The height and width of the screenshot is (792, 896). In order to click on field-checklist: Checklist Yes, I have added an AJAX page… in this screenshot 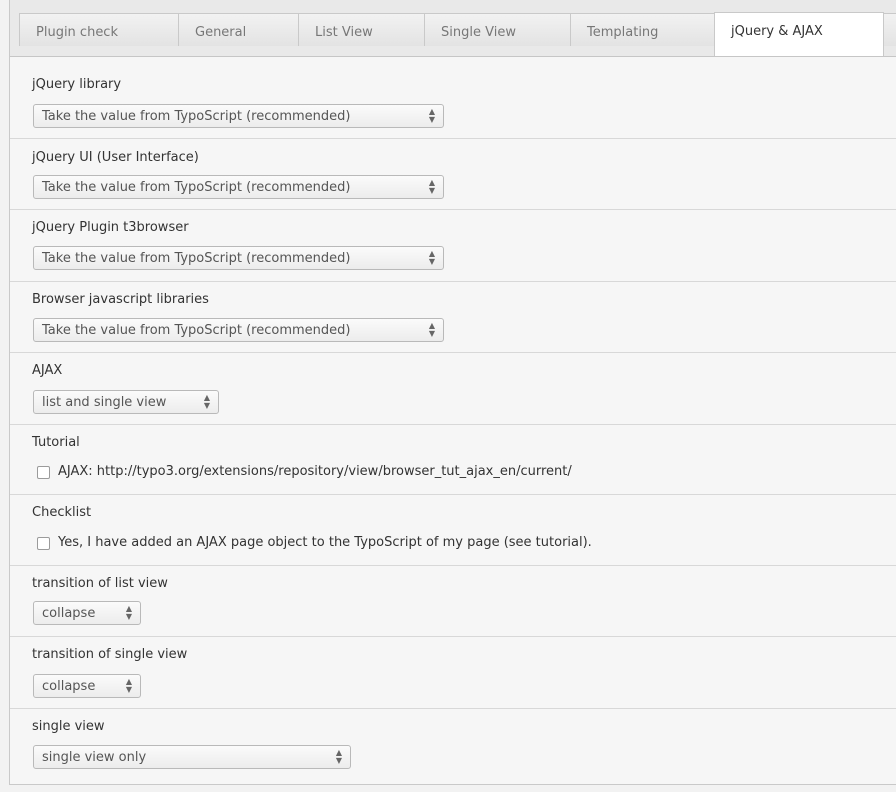, I will do `click(453, 530)`.